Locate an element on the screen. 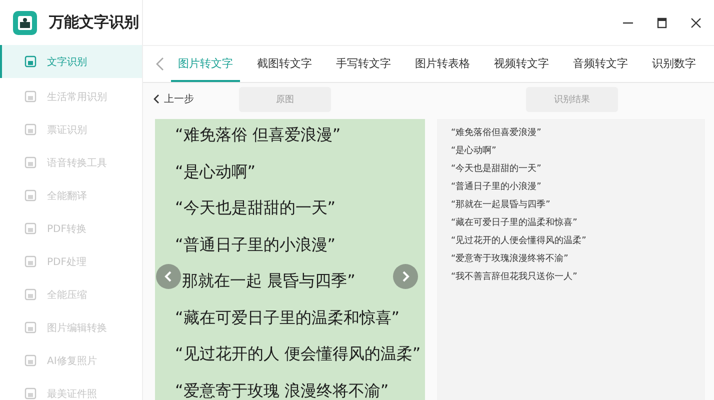 Image resolution: width=714 pixels, height=400 pixels. sidebar-item: AI修复照片 is located at coordinates (71, 360).